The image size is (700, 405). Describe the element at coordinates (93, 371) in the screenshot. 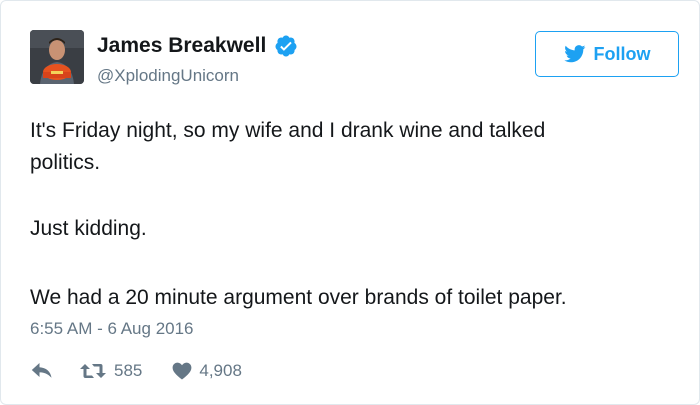

I see `retweet-icon` at that location.